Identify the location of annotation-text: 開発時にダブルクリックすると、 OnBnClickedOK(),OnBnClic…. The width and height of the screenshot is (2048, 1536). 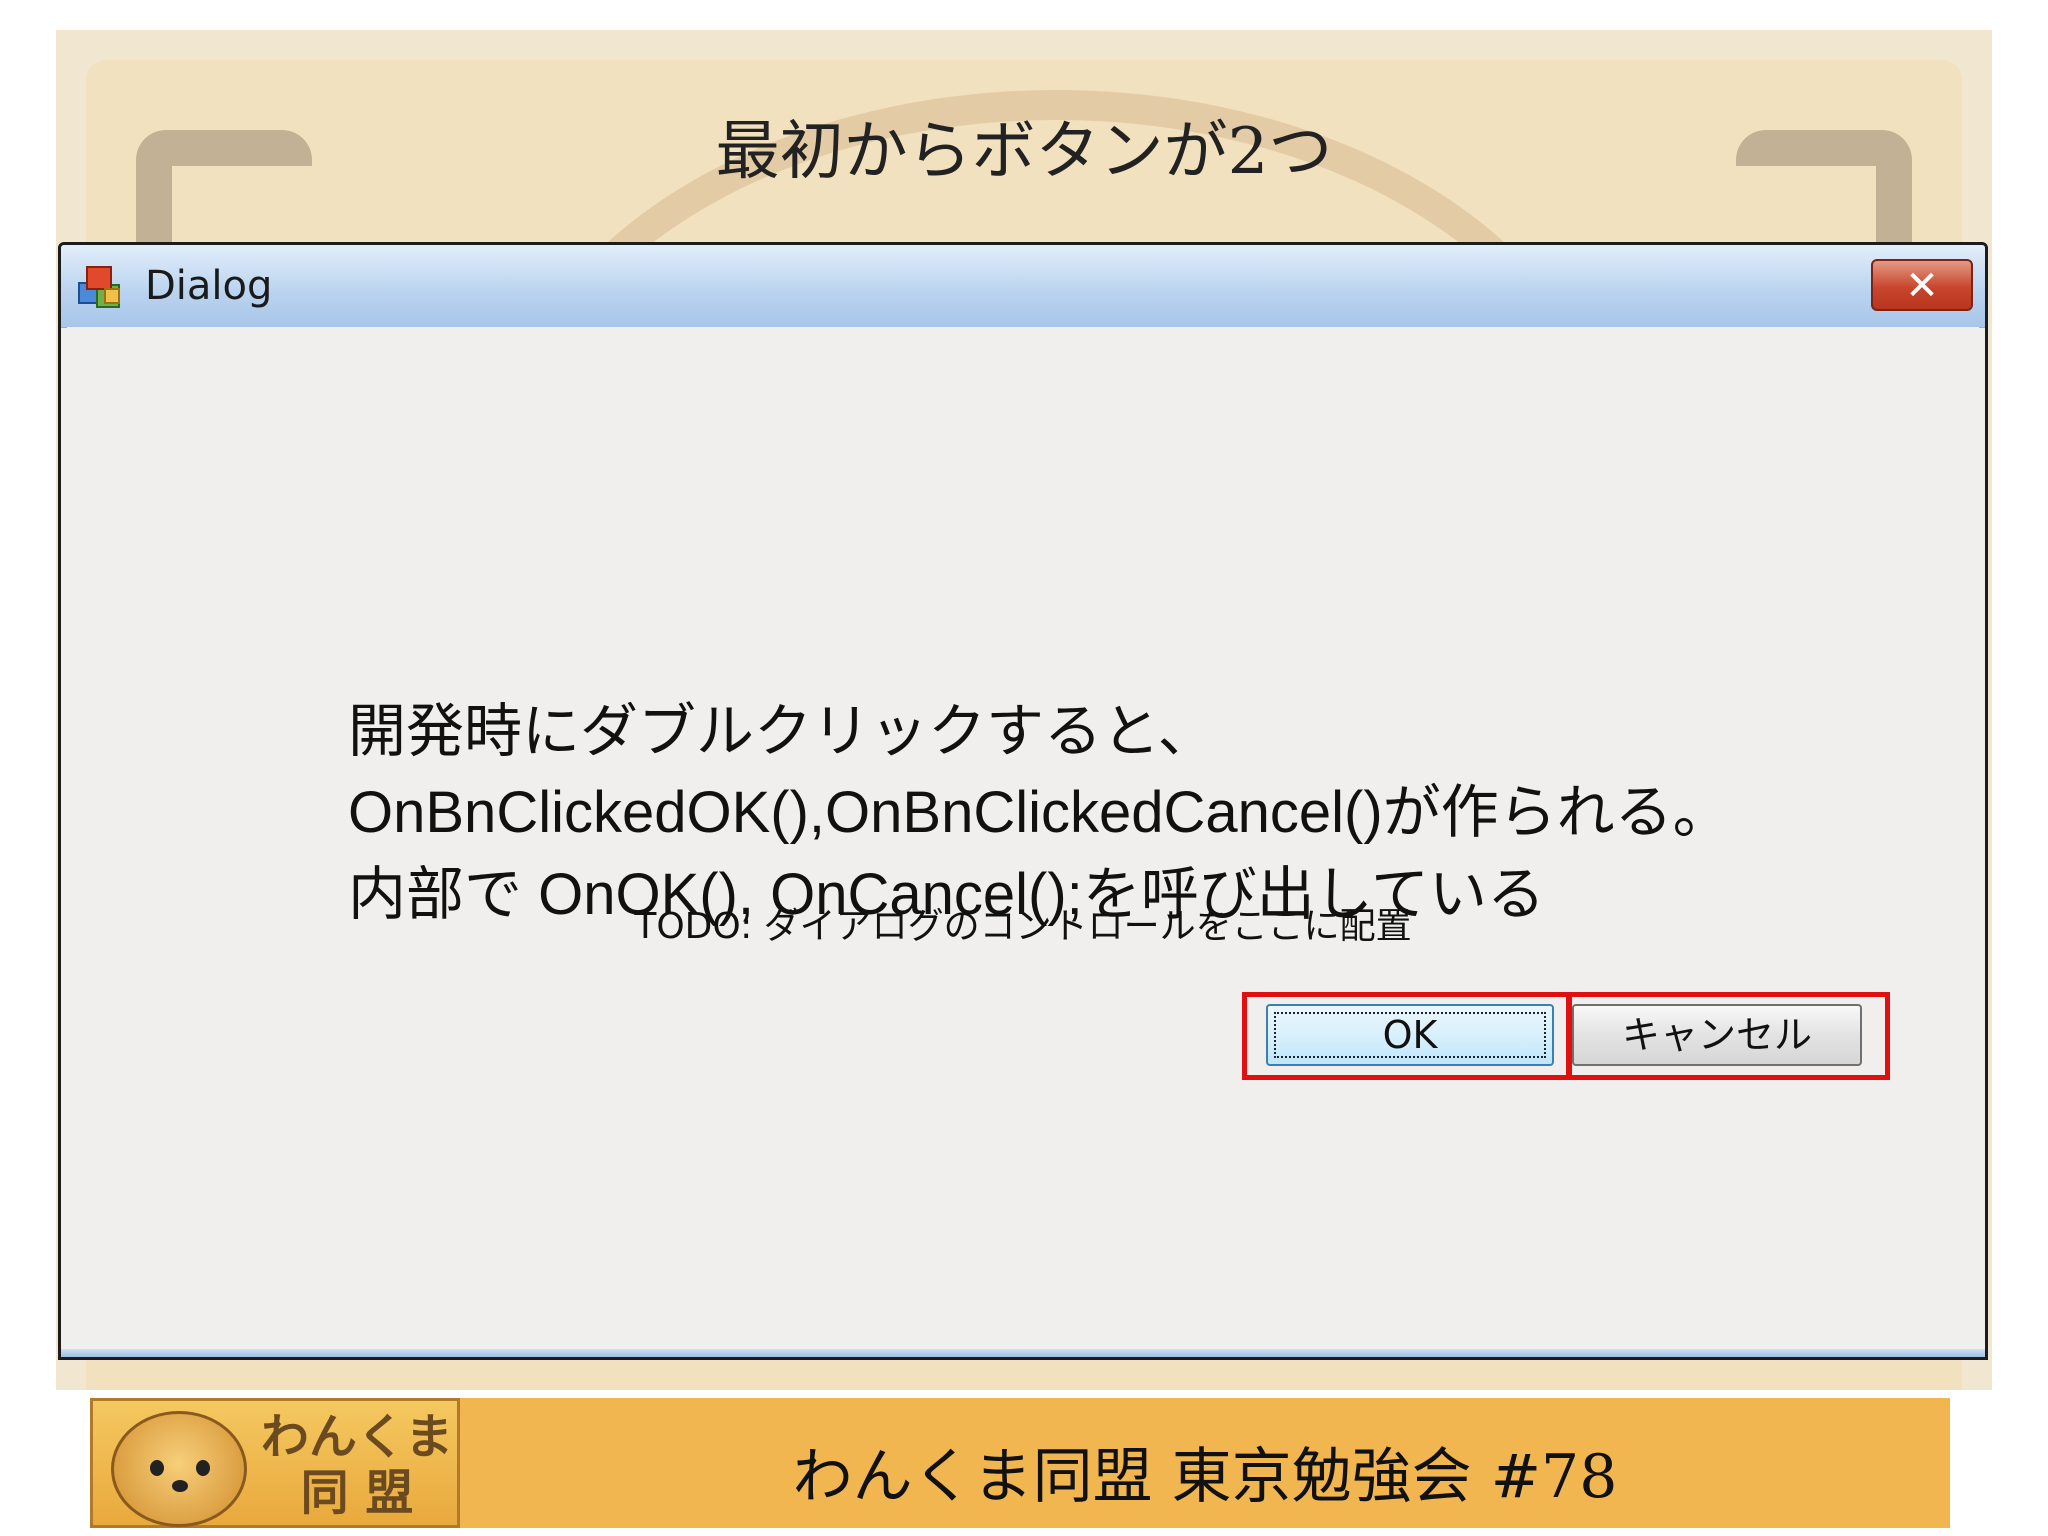
(1138, 813).